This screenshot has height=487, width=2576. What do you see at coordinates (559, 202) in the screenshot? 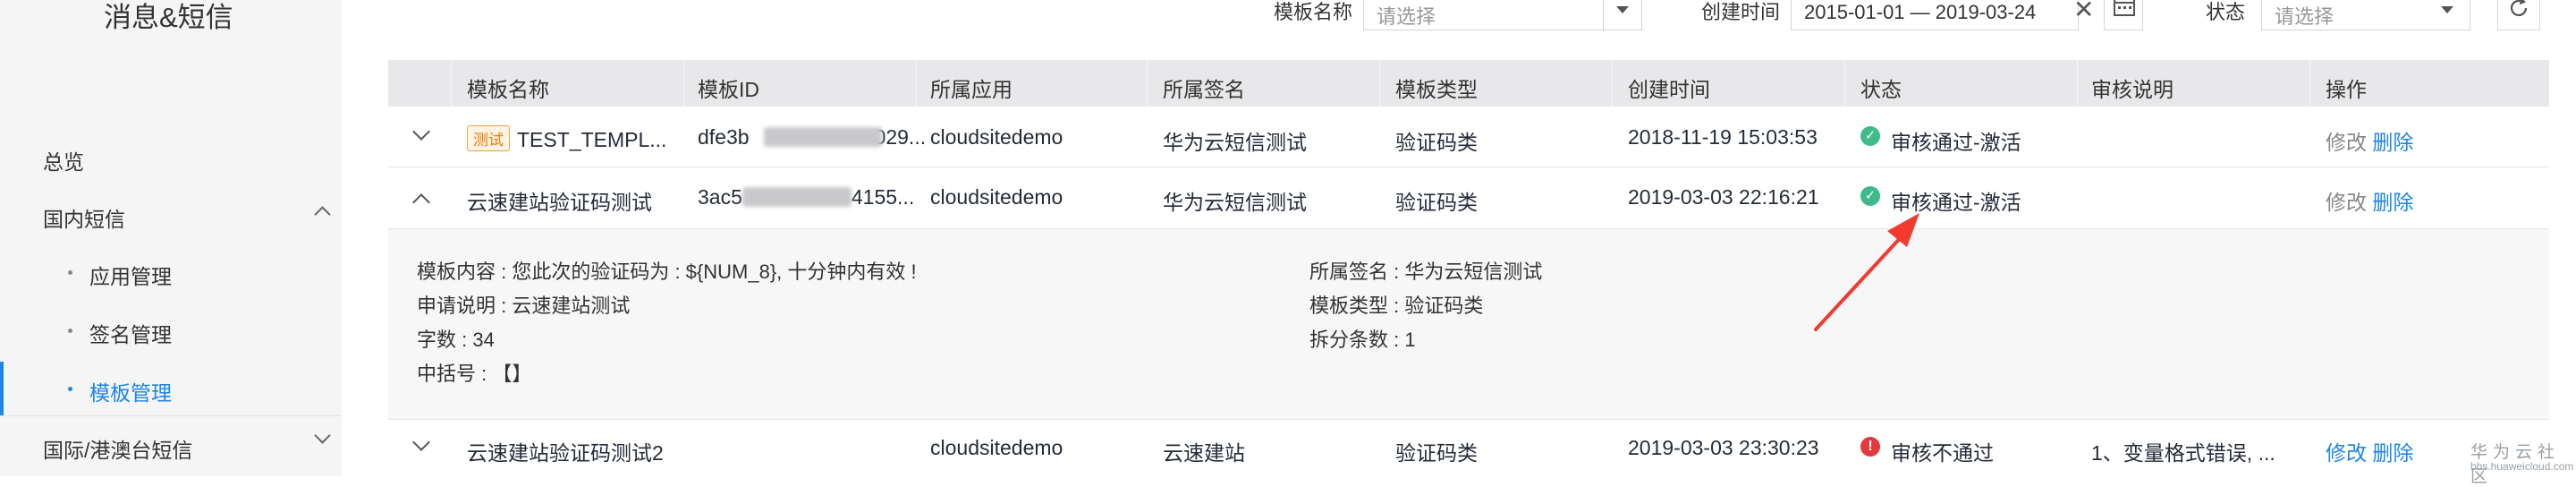
I see `template-name-cell: 云速建站验证码测试` at bounding box center [559, 202].